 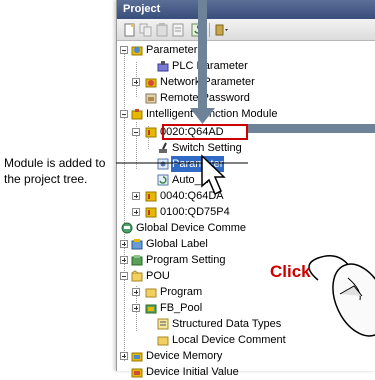 I want to click on mouse-device-icon, so click(x=341, y=296).